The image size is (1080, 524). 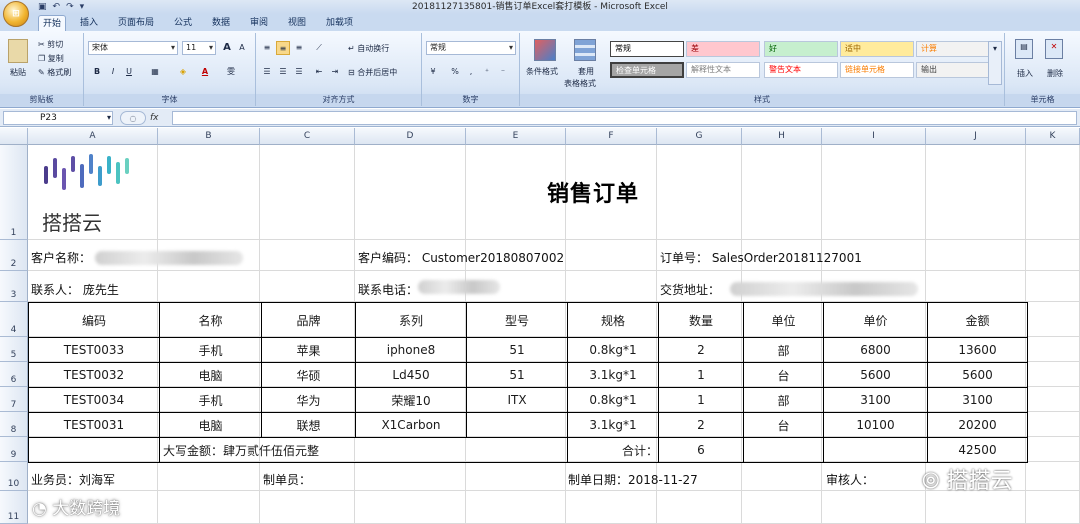 I want to click on fill-color-icon: ◈, so click(x=183, y=72).